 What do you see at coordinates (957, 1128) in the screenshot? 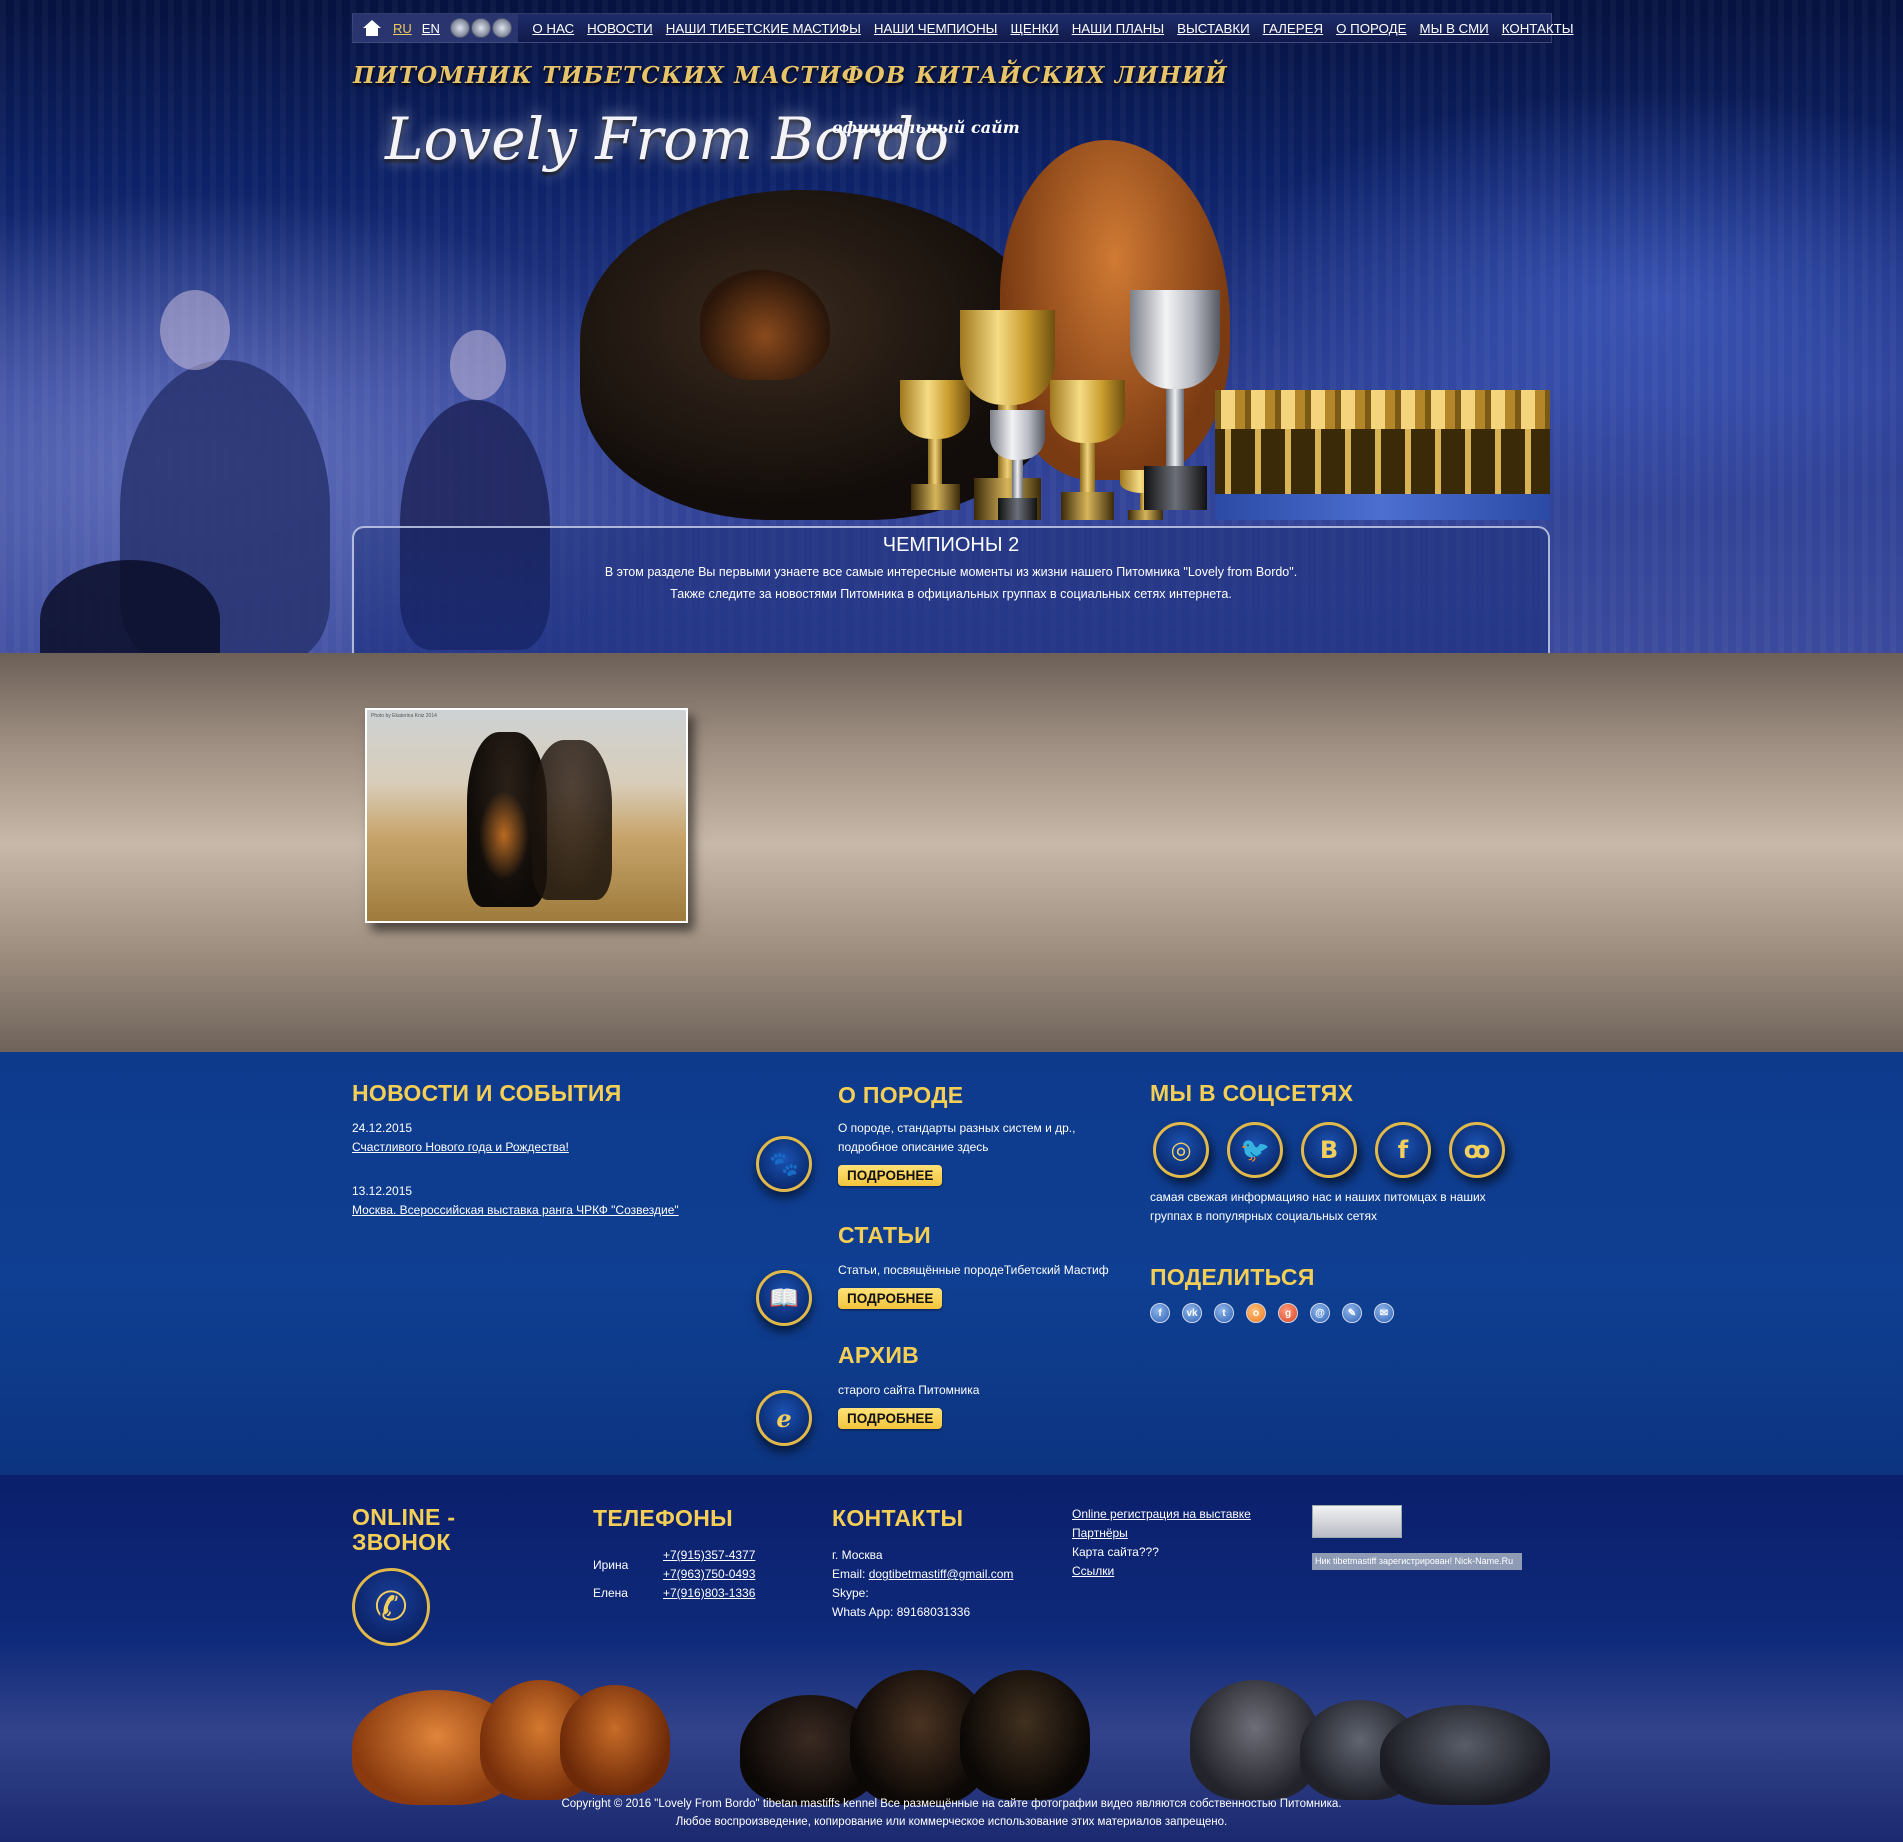
I see `breed-text-1: О породе, стандарты разных систем и др.,` at bounding box center [957, 1128].